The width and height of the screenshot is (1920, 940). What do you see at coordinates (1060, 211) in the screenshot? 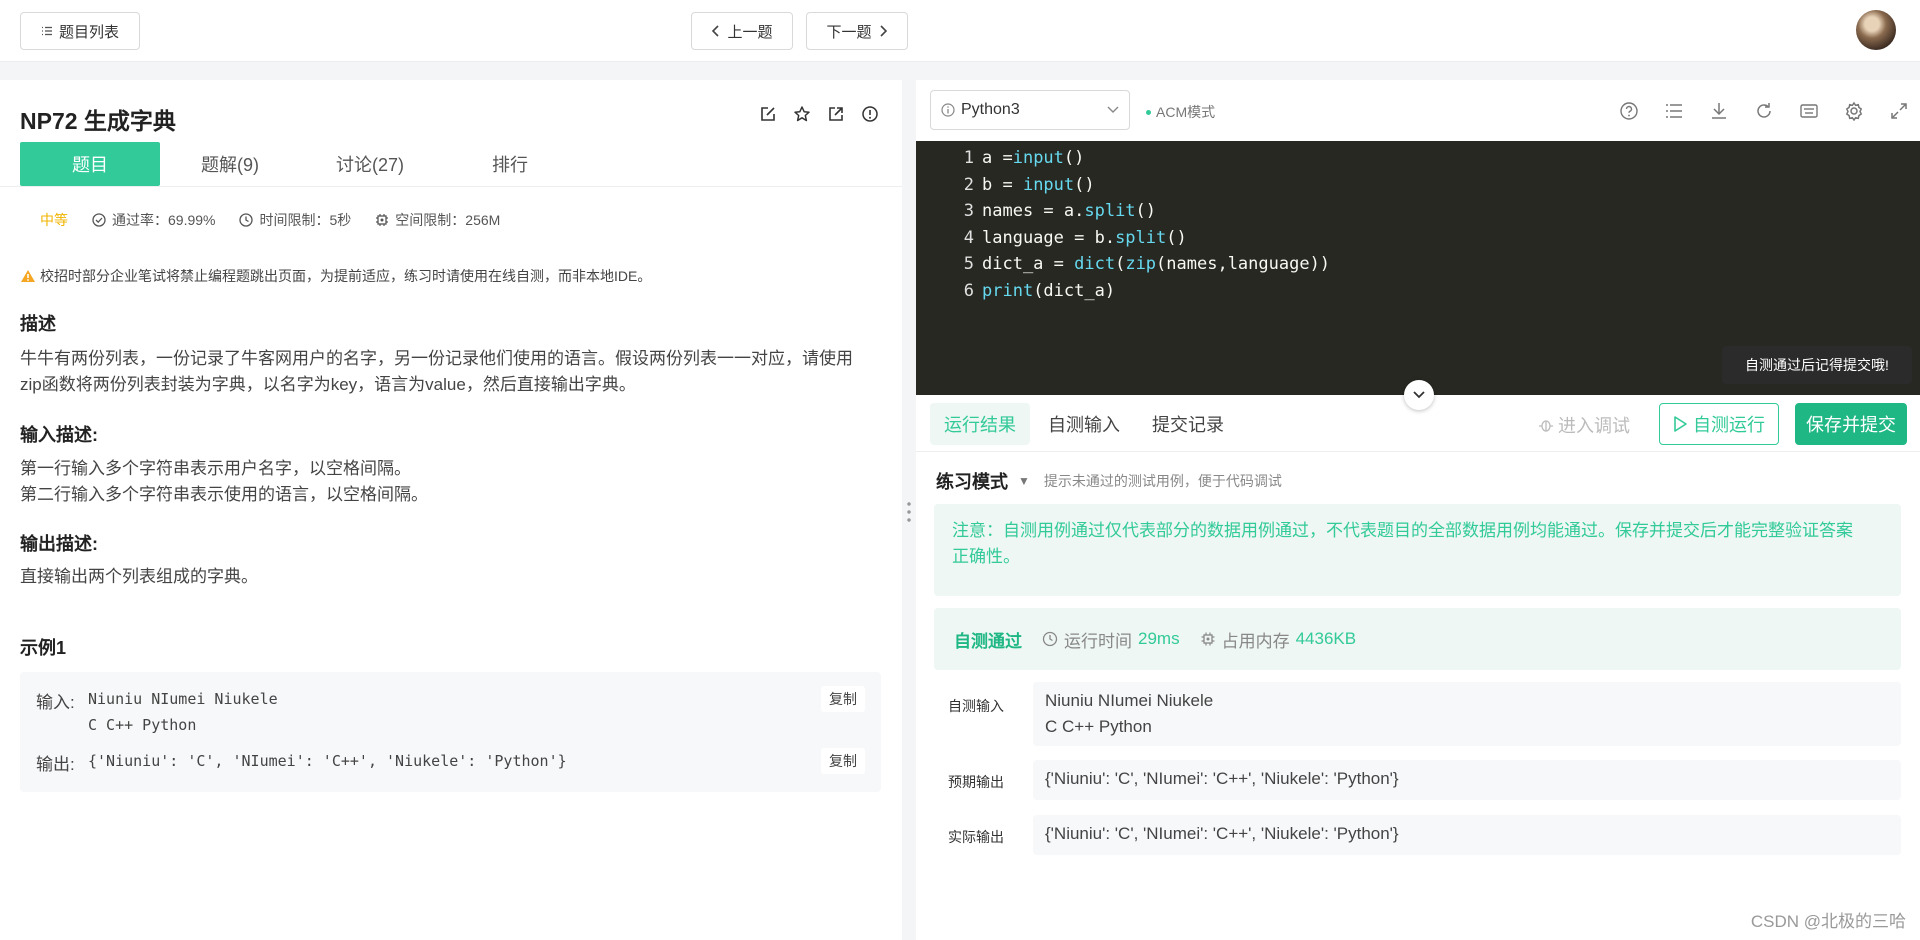
I see `code-line: 3 names = a.split()` at bounding box center [1060, 211].